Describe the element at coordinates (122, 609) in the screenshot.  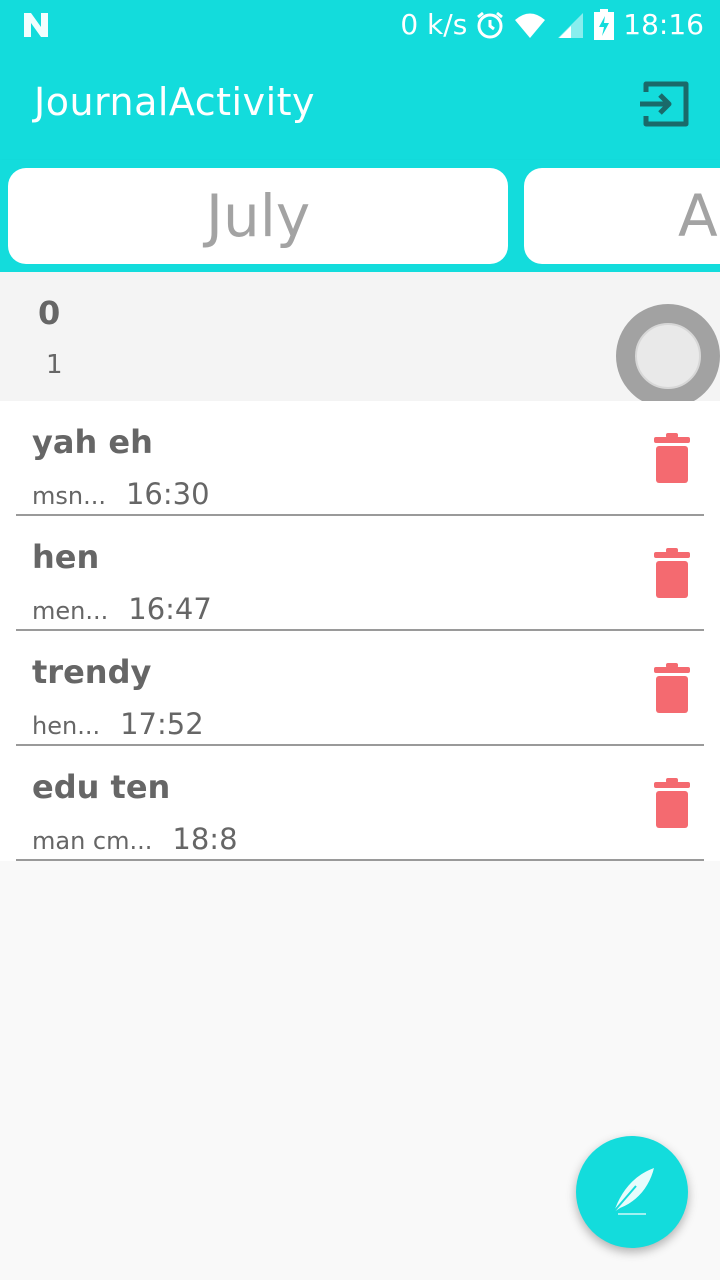
I see `entry-meta: men... 16:47` at that location.